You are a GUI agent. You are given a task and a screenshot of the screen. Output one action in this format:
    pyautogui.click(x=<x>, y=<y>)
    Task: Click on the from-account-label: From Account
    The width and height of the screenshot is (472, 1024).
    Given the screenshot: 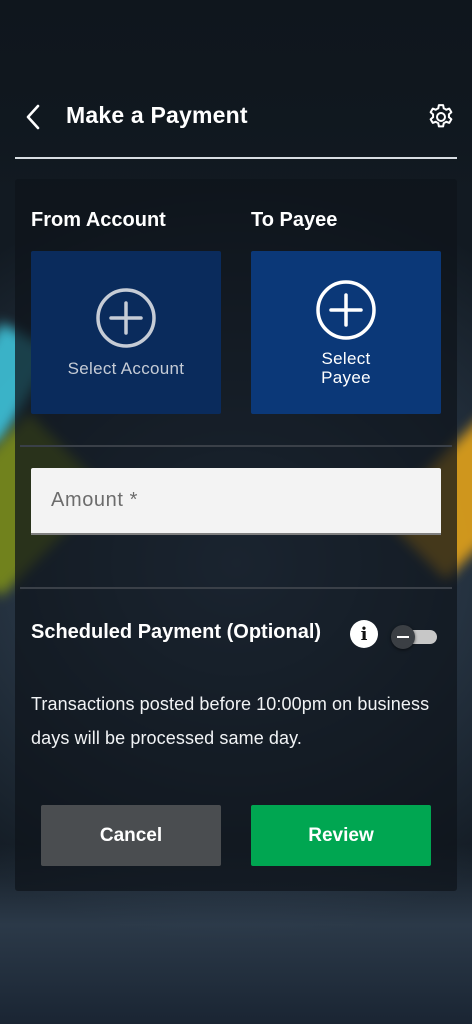 What is the action you would take?
    pyautogui.click(x=98, y=220)
    